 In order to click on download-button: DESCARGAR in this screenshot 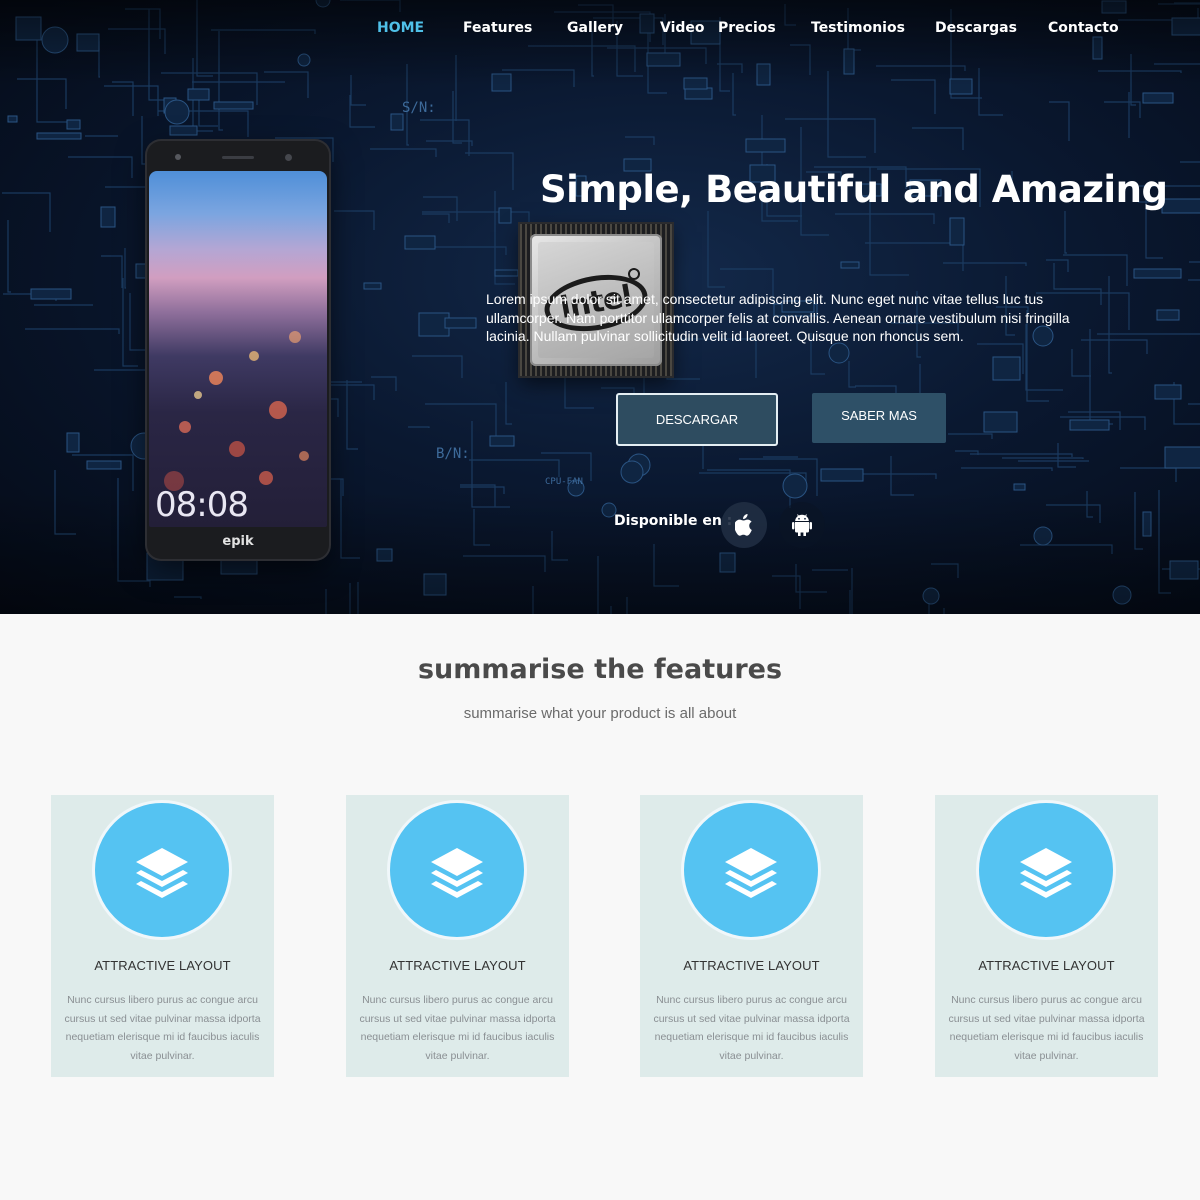, I will do `click(697, 419)`.